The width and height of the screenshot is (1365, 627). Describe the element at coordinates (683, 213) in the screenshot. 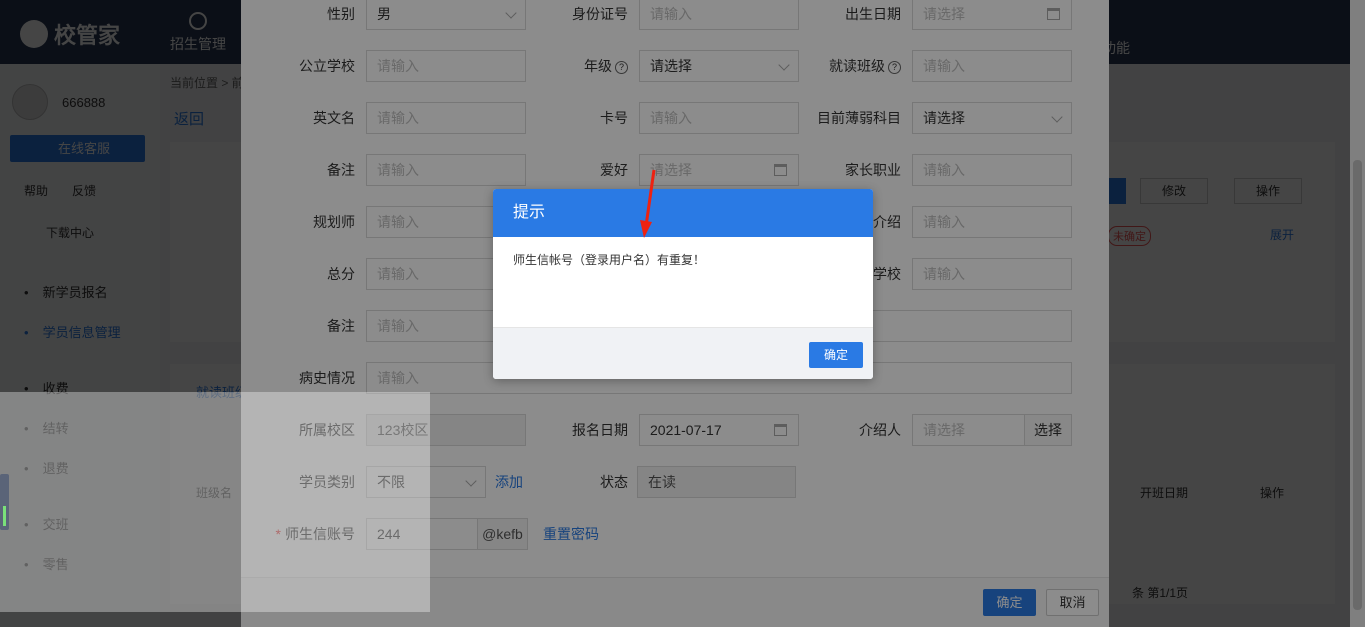

I see `alert-title: 提示` at that location.